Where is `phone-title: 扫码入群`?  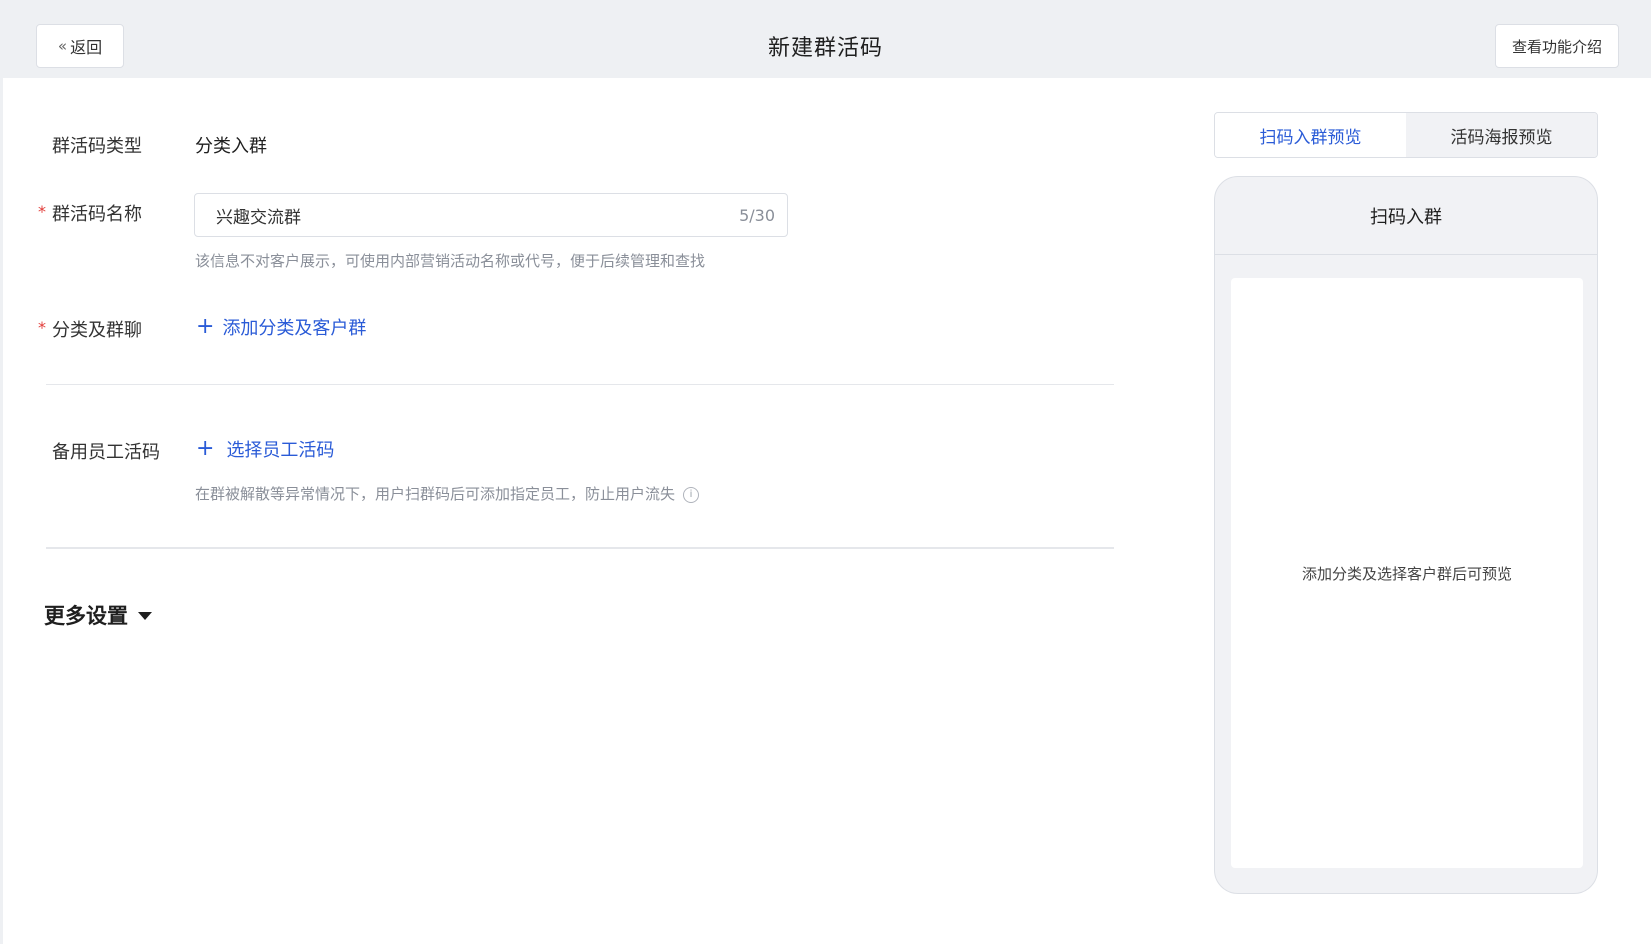 phone-title: 扫码入群 is located at coordinates (1406, 216).